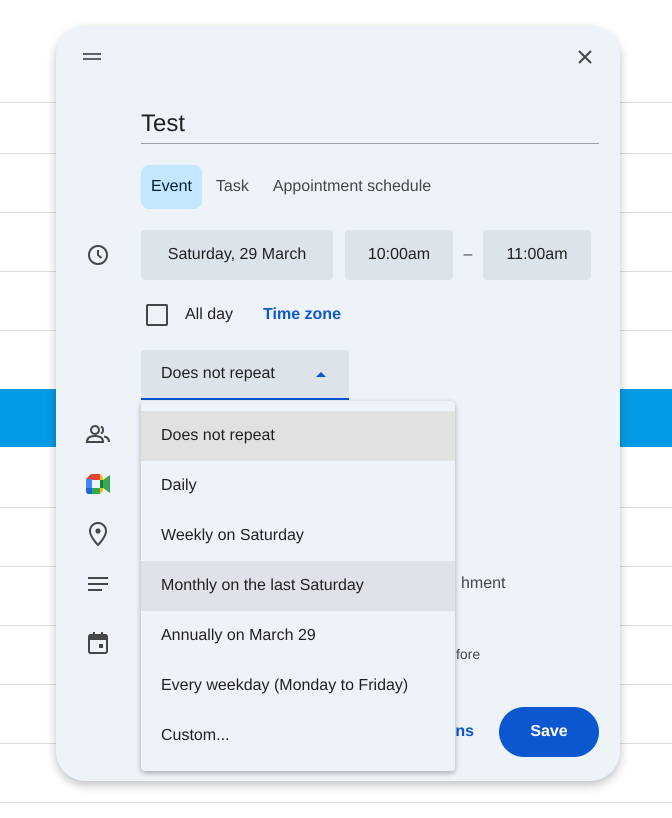  I want to click on time-zone-link: Time zone, so click(302, 315).